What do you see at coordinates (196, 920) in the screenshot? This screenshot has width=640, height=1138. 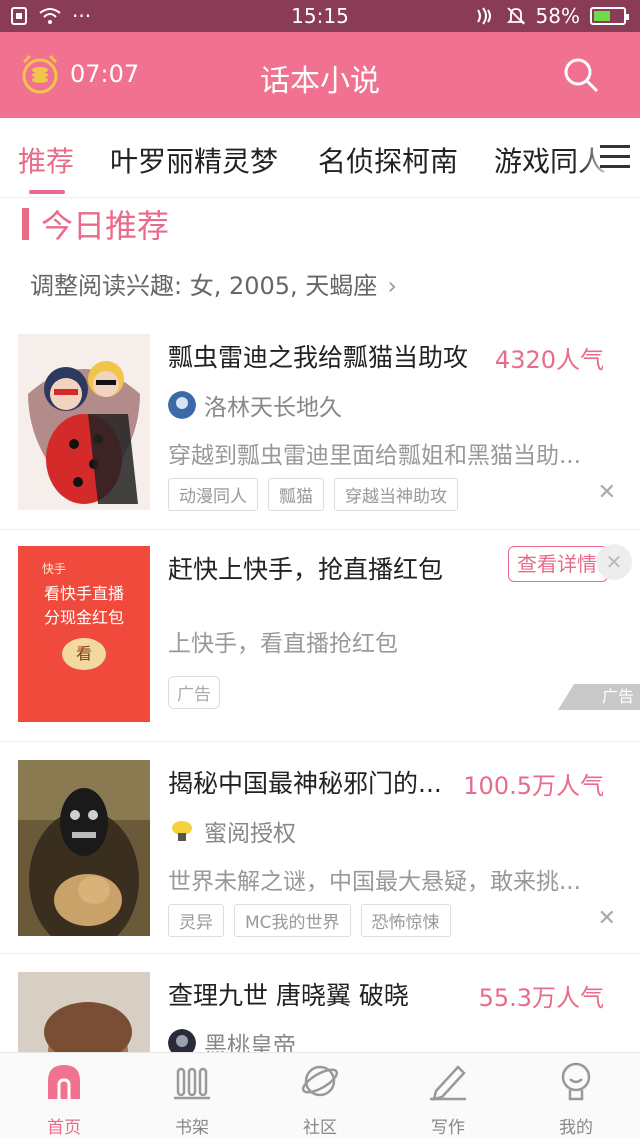 I see `tag: 灵异` at bounding box center [196, 920].